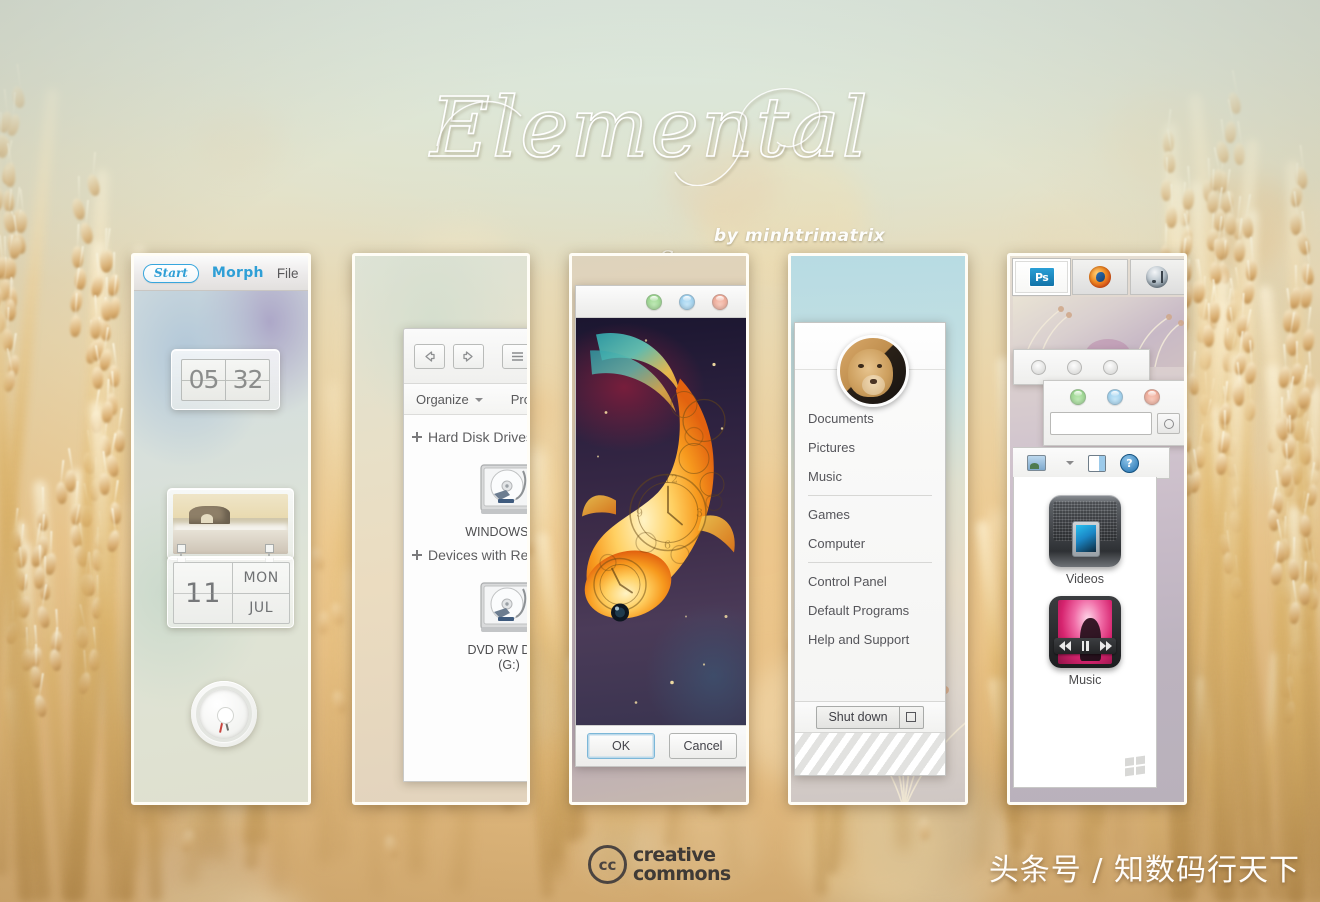 The height and width of the screenshot is (902, 1320). Describe the element at coordinates (621, 746) in the screenshot. I see `ok-button: OK` at that location.